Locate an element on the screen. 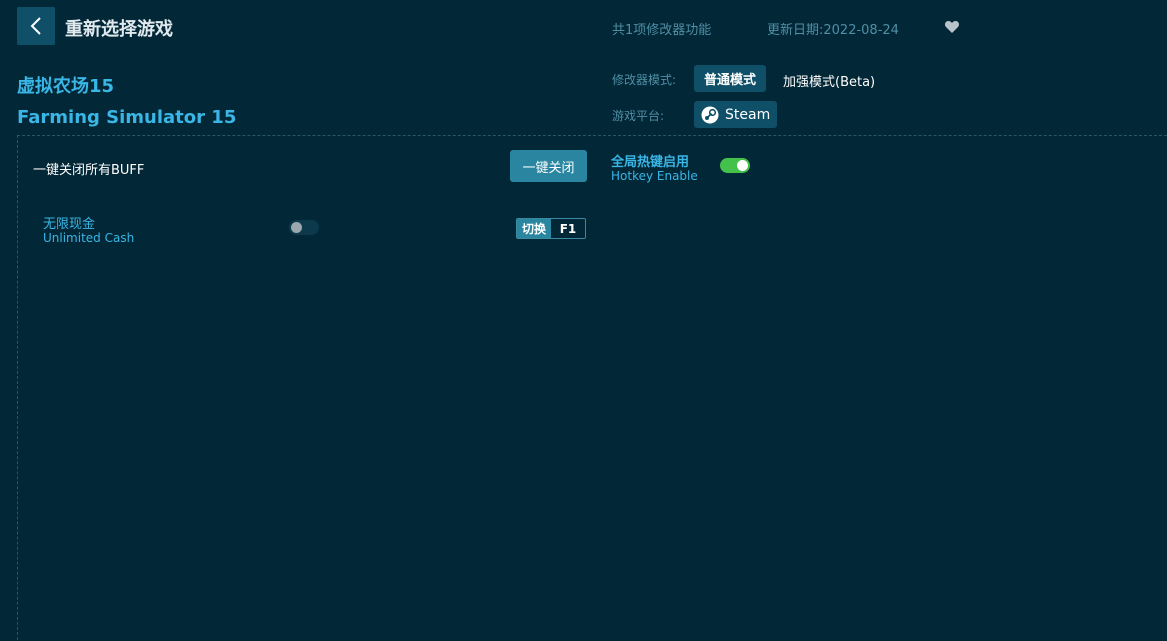 The height and width of the screenshot is (641, 1167). back-arrow-icon is located at coordinates (35, 26).